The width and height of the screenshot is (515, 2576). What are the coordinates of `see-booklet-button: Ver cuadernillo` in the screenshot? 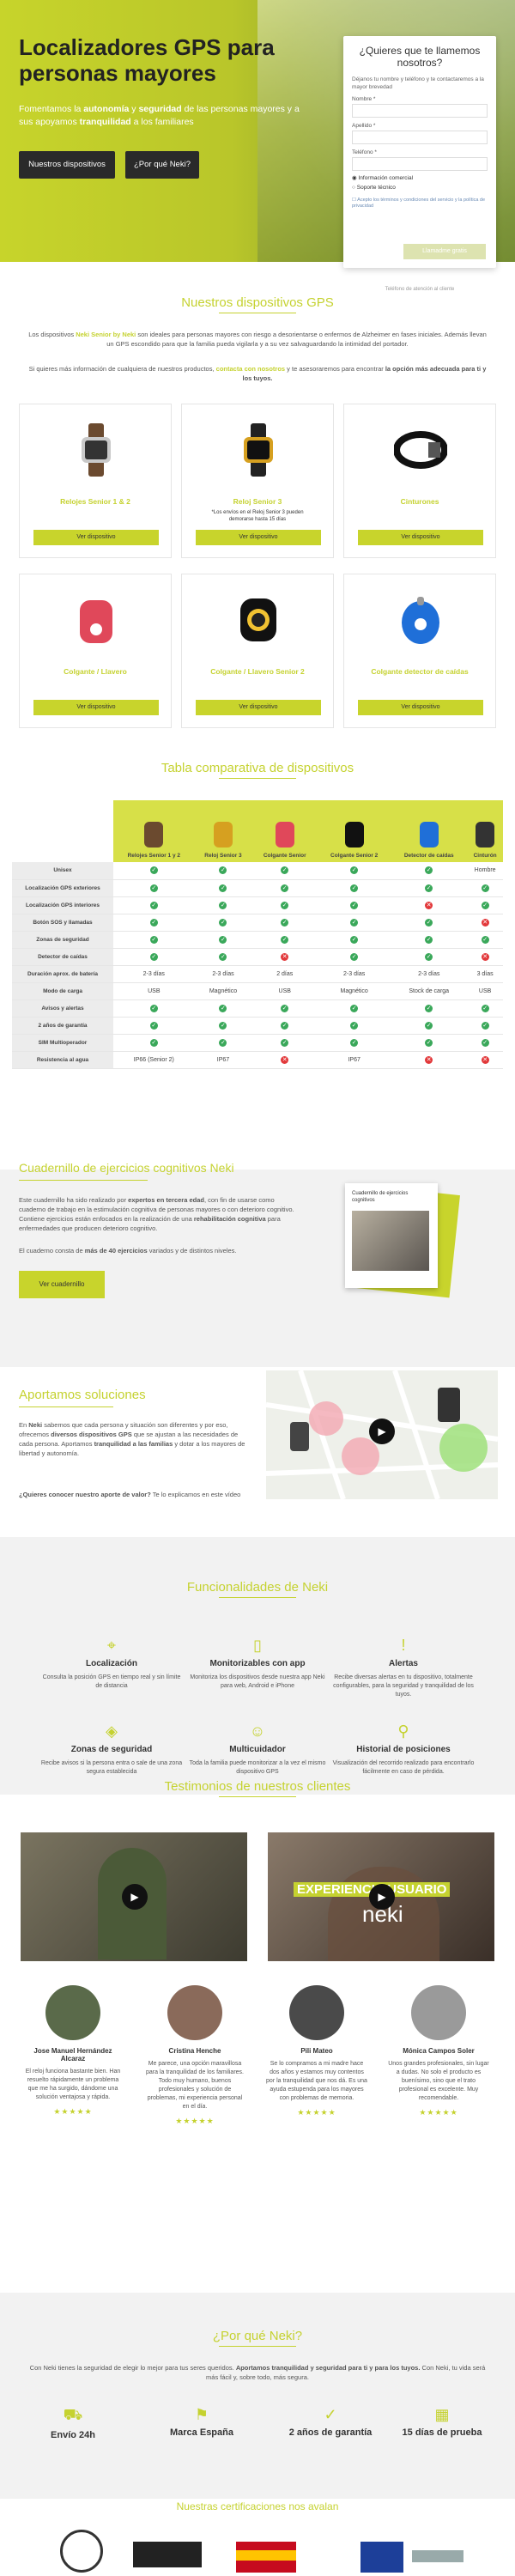 It's located at (62, 1284).